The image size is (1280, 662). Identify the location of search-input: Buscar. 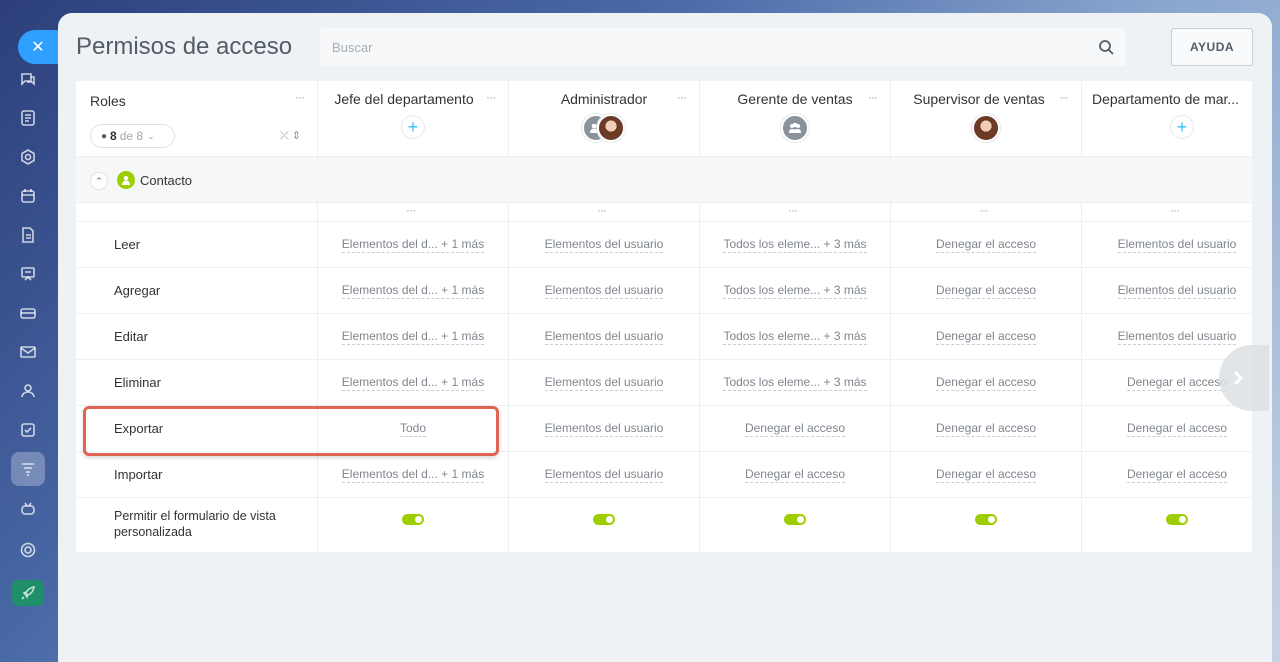
(723, 47).